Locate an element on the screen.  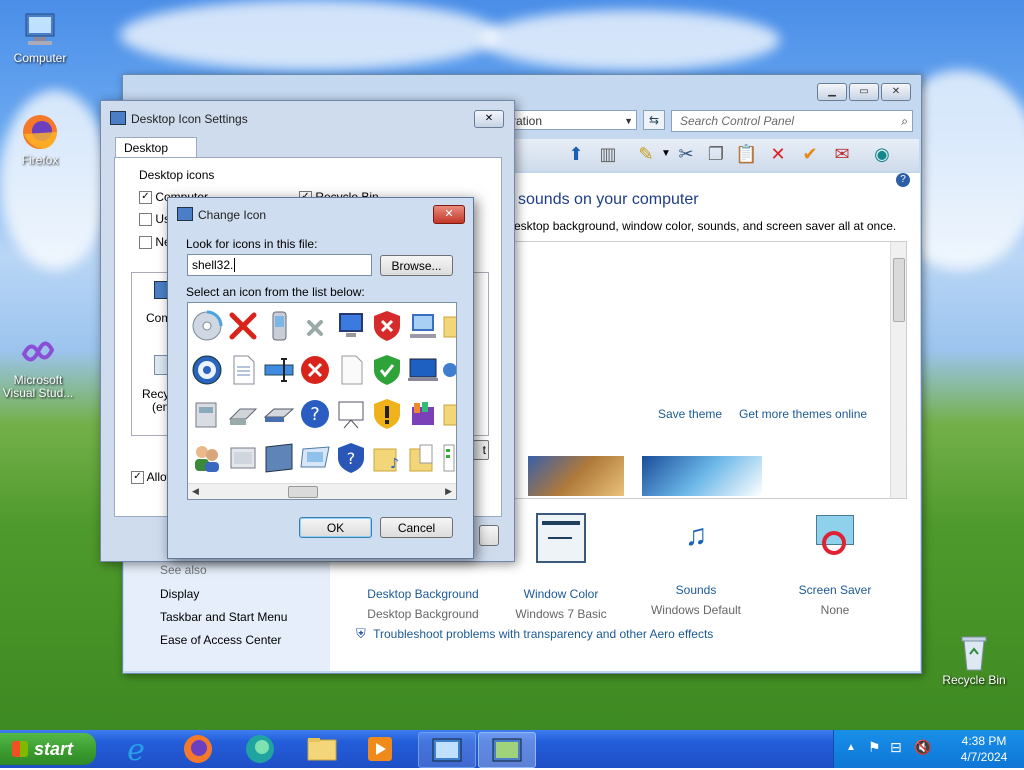
control-wheel-icon is located at coordinates (207, 370).